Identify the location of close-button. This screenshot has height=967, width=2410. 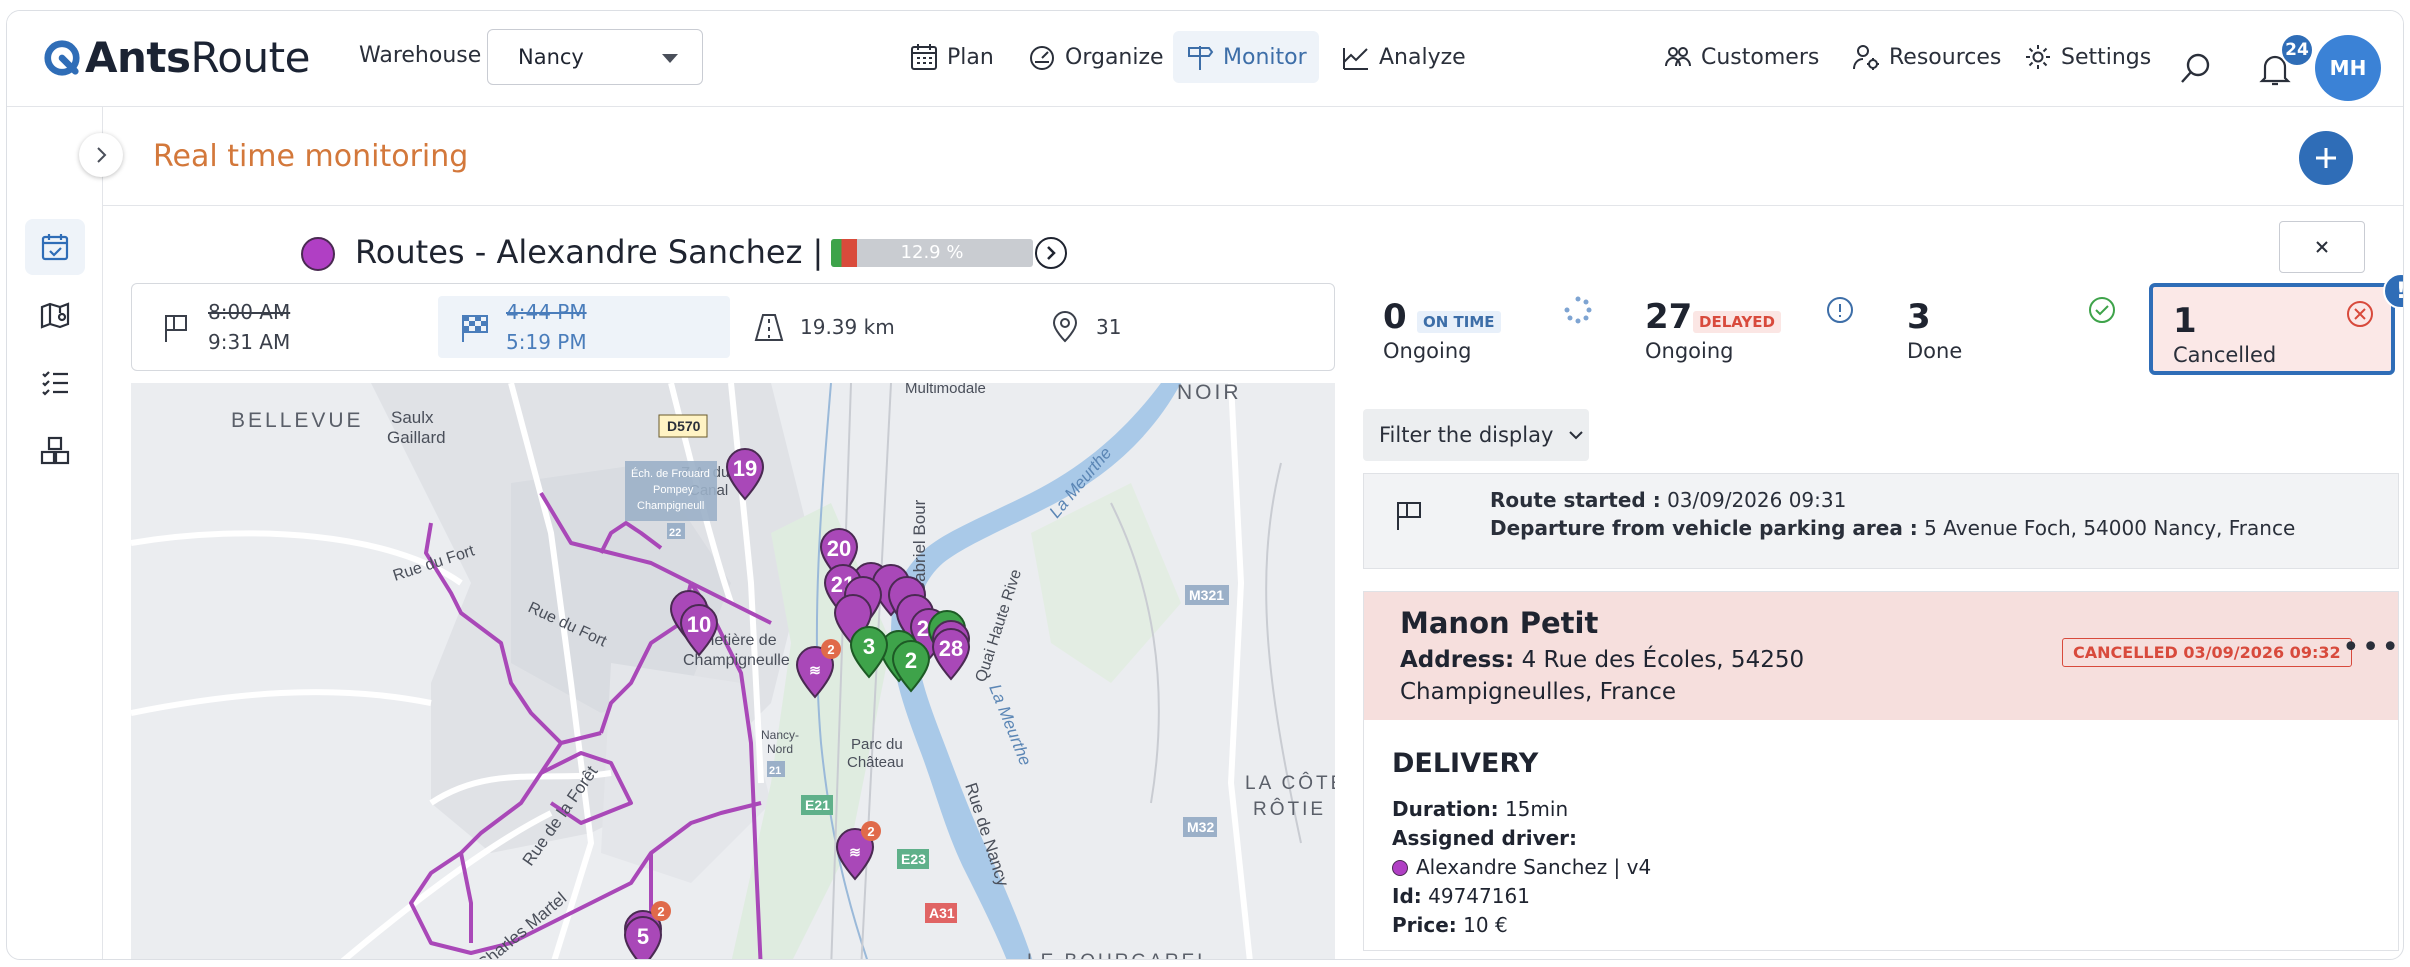
(2322, 247).